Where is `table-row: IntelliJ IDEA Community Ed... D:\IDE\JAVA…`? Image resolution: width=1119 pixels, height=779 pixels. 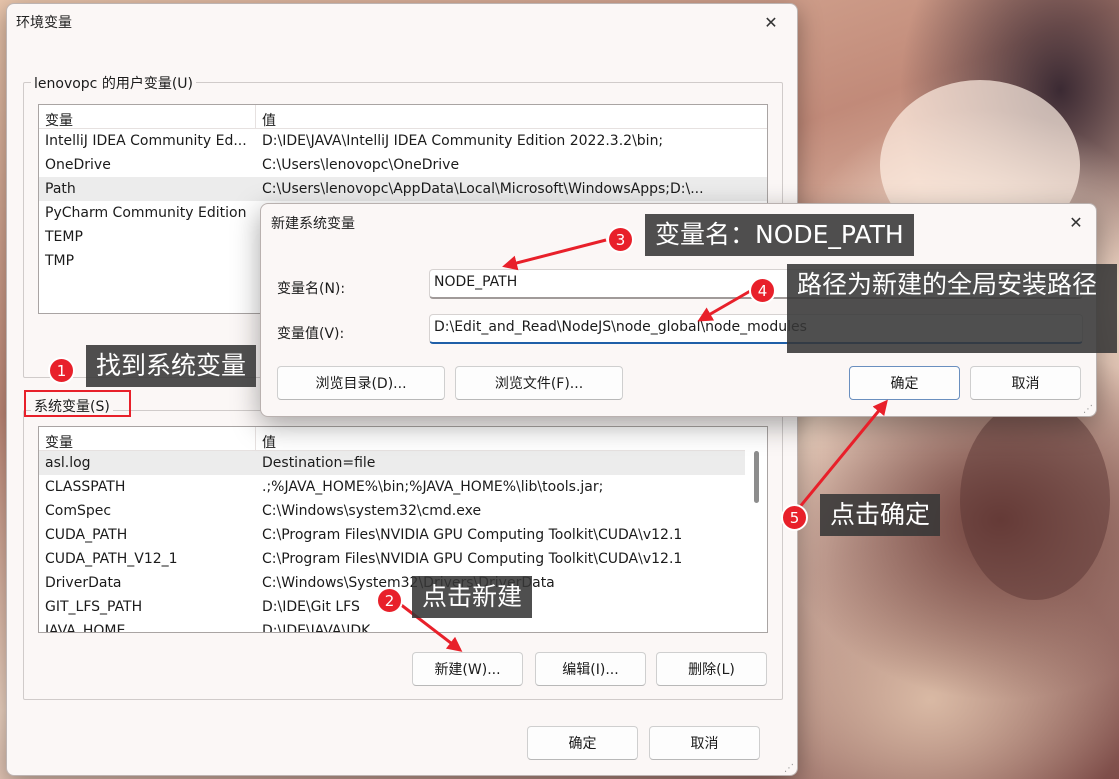 table-row: IntelliJ IDEA Community Ed... D:\IDE\JAVA… is located at coordinates (403, 141).